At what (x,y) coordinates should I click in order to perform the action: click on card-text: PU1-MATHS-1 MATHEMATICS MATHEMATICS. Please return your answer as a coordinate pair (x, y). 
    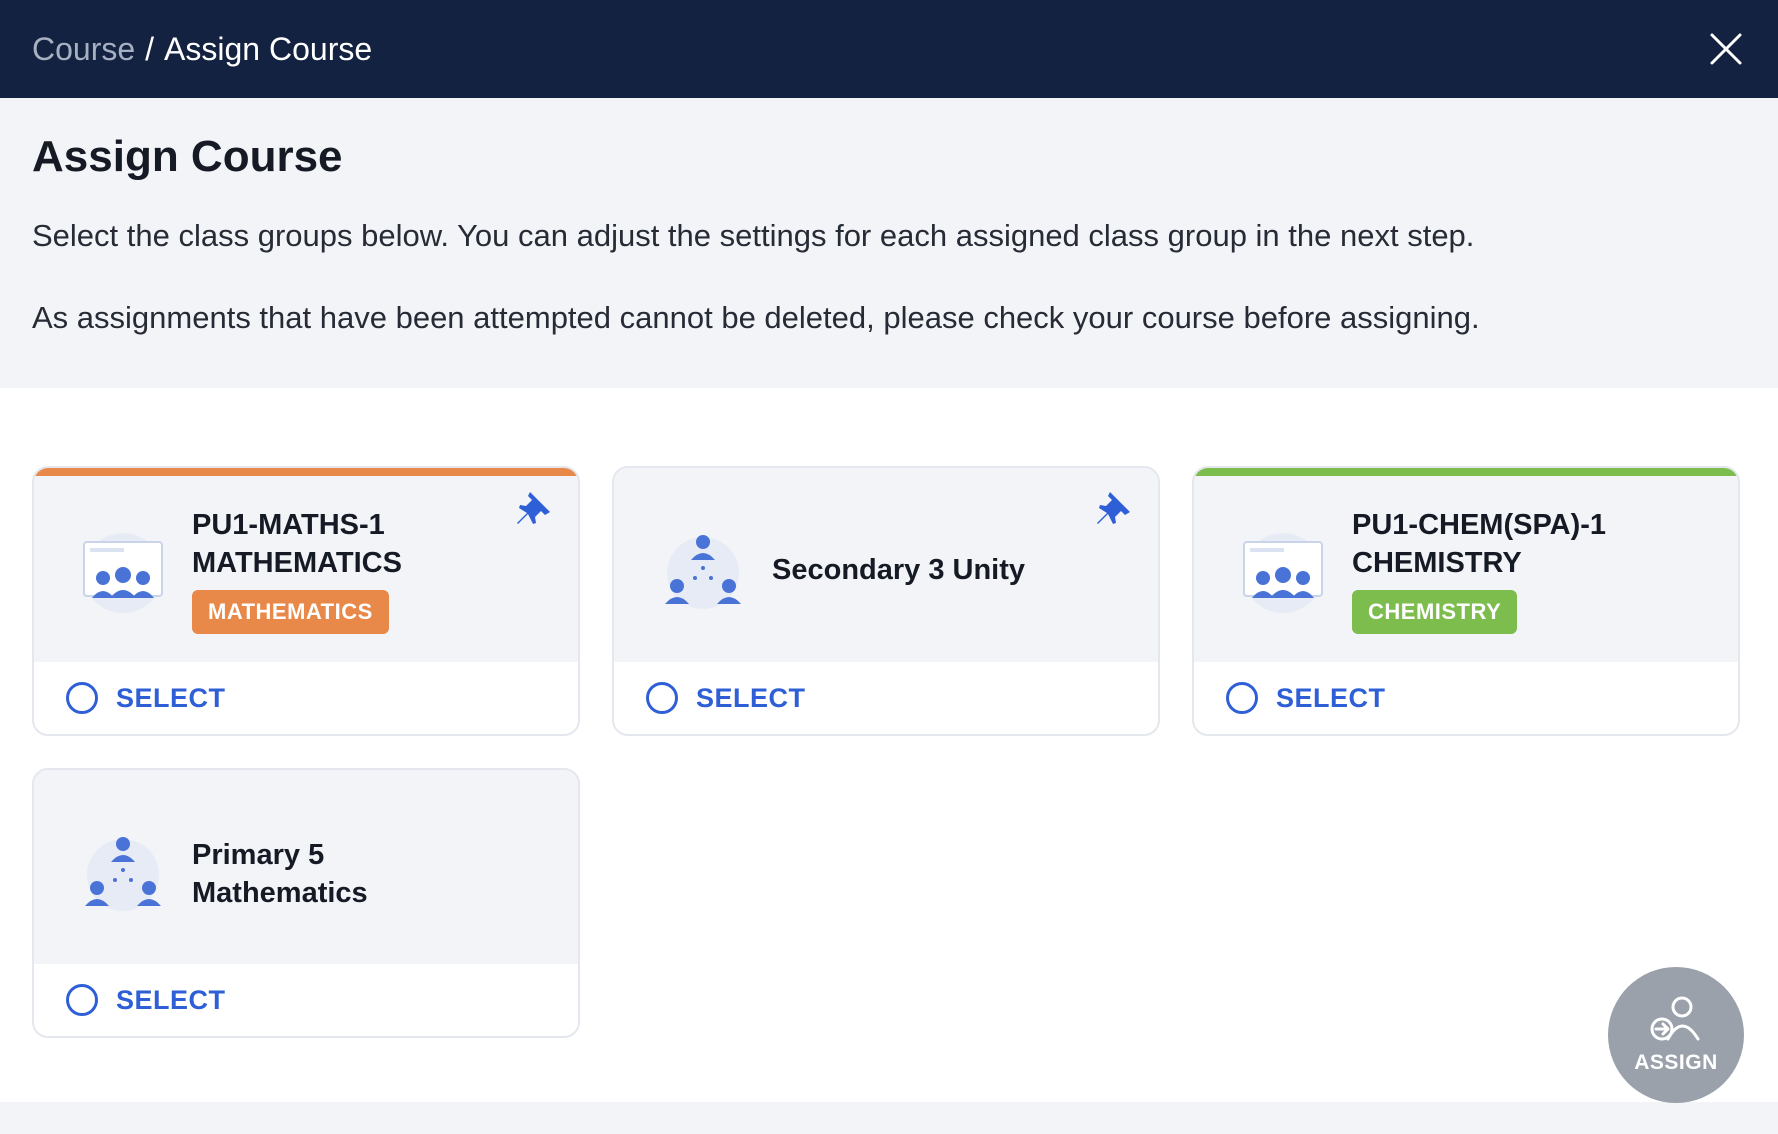
    Looking at the image, I should click on (297, 570).